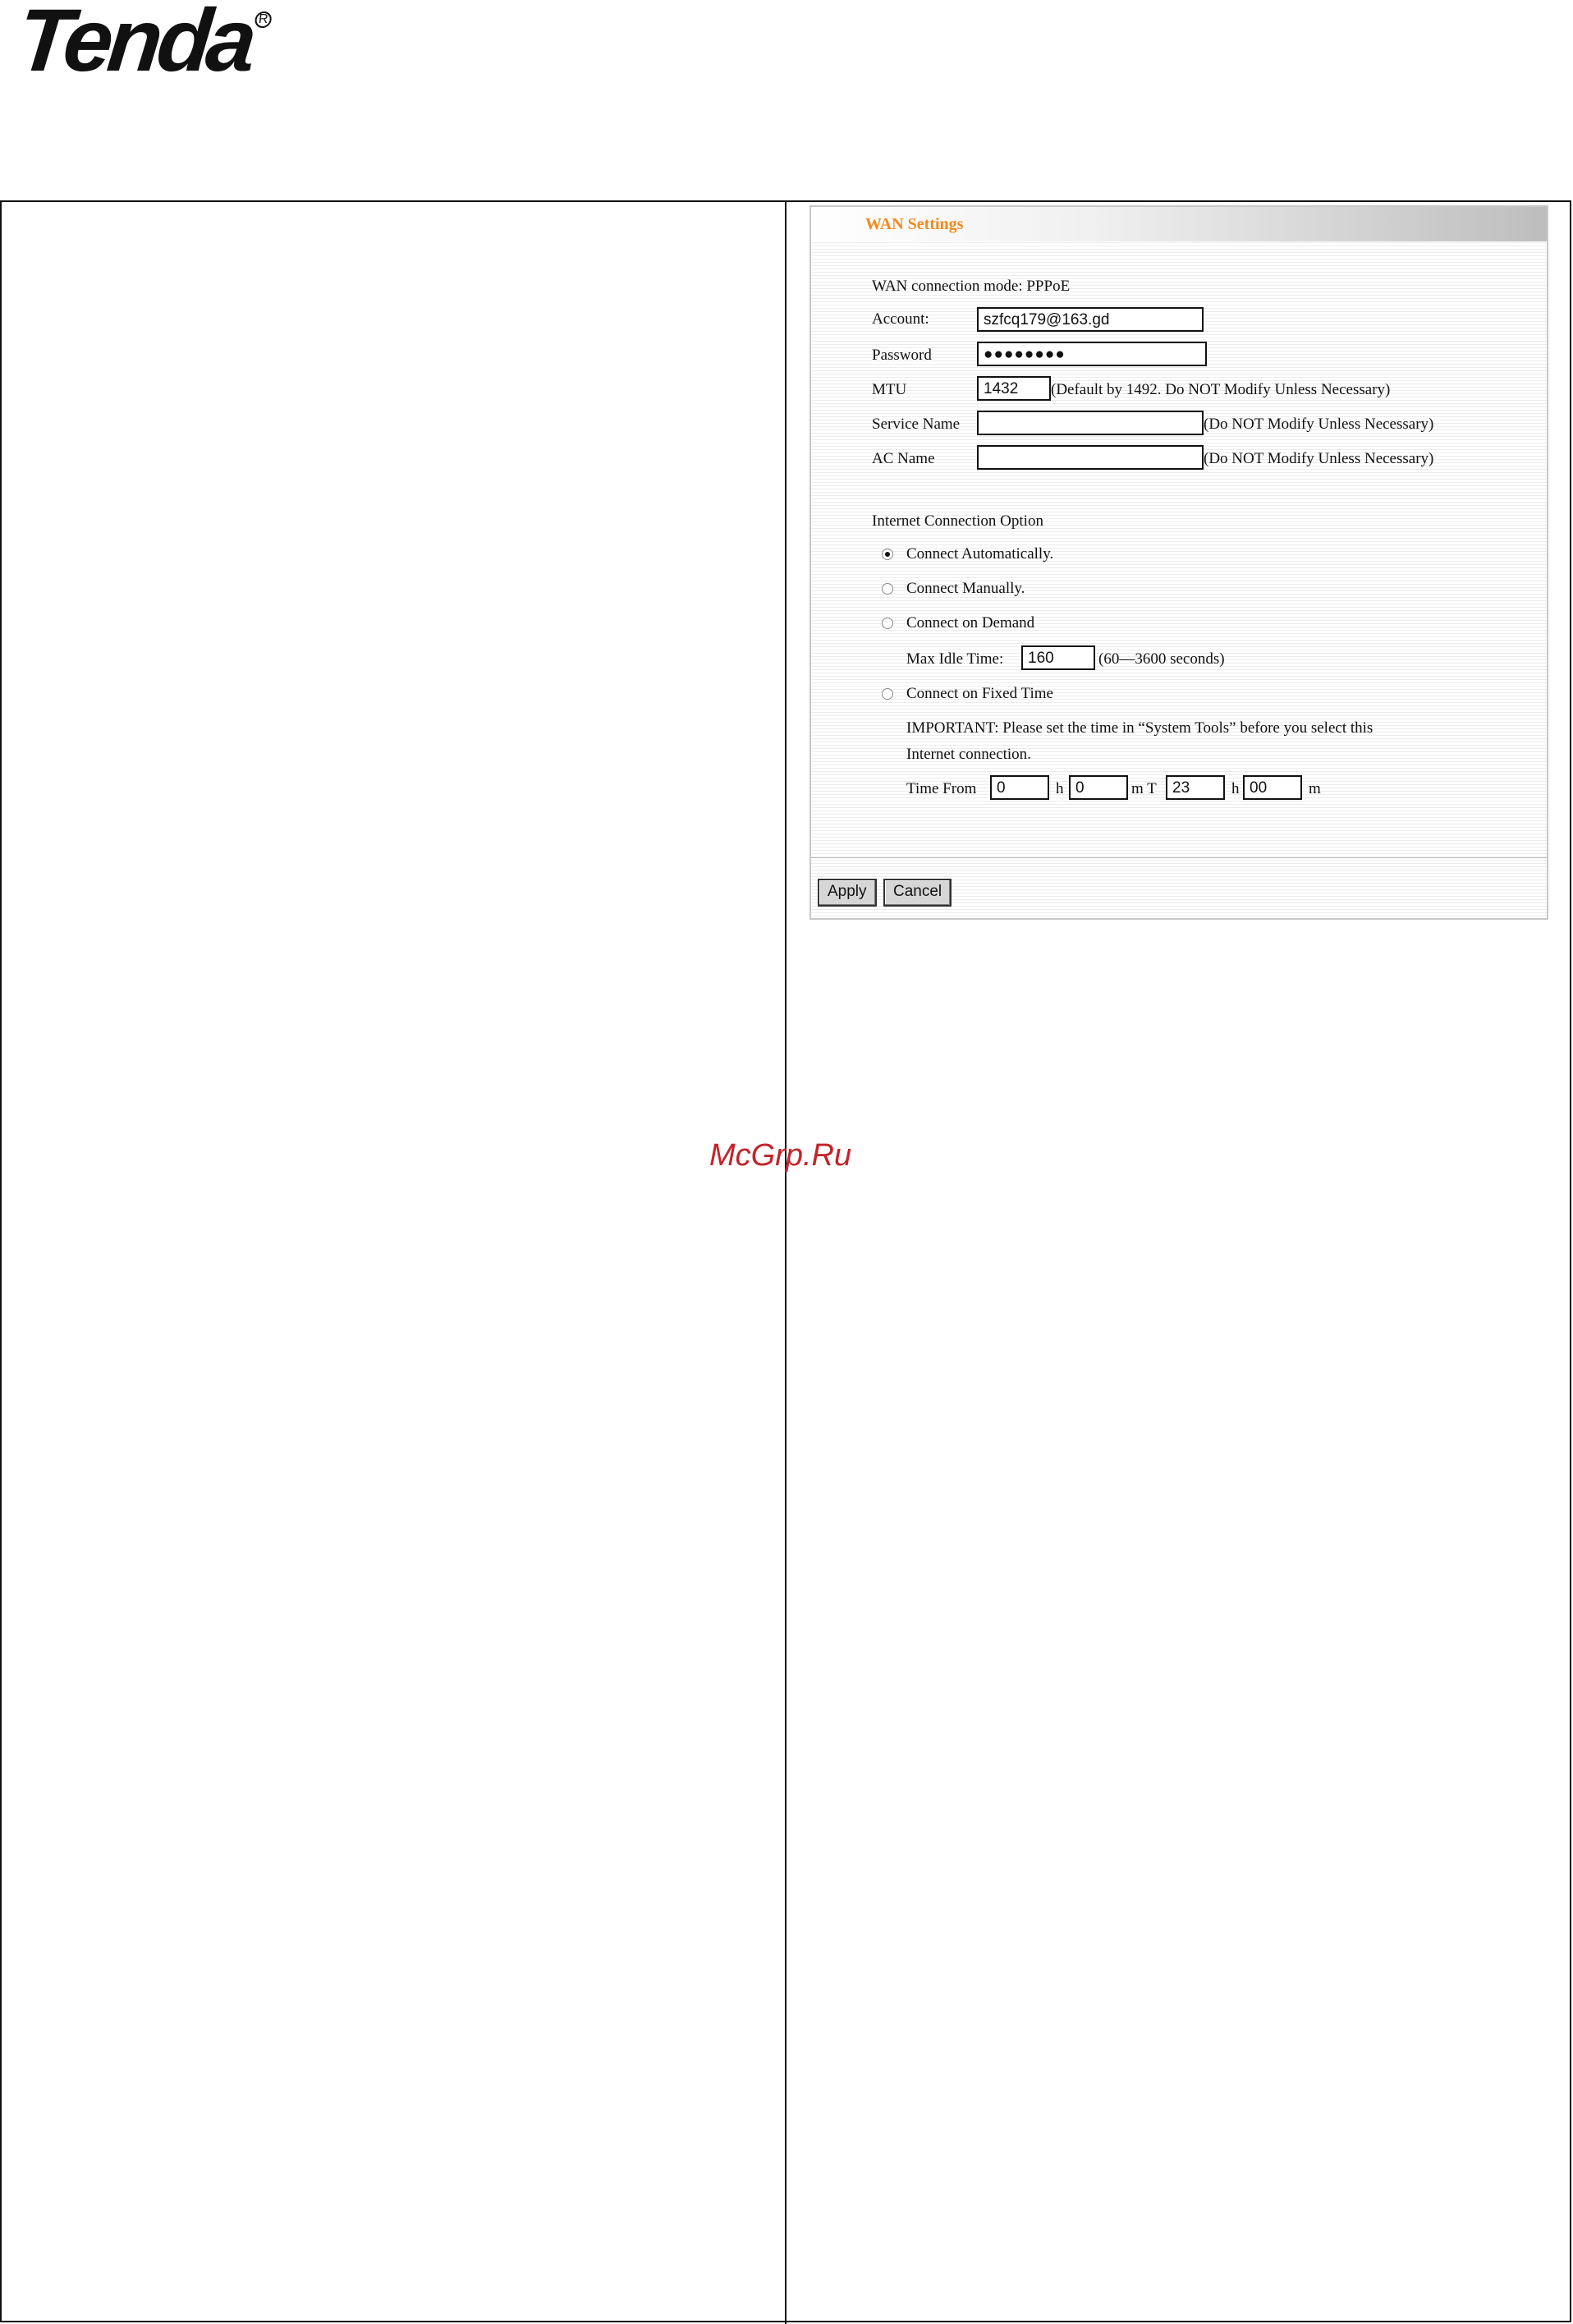  I want to click on tenda-logo: Tenda R, so click(143, 45).